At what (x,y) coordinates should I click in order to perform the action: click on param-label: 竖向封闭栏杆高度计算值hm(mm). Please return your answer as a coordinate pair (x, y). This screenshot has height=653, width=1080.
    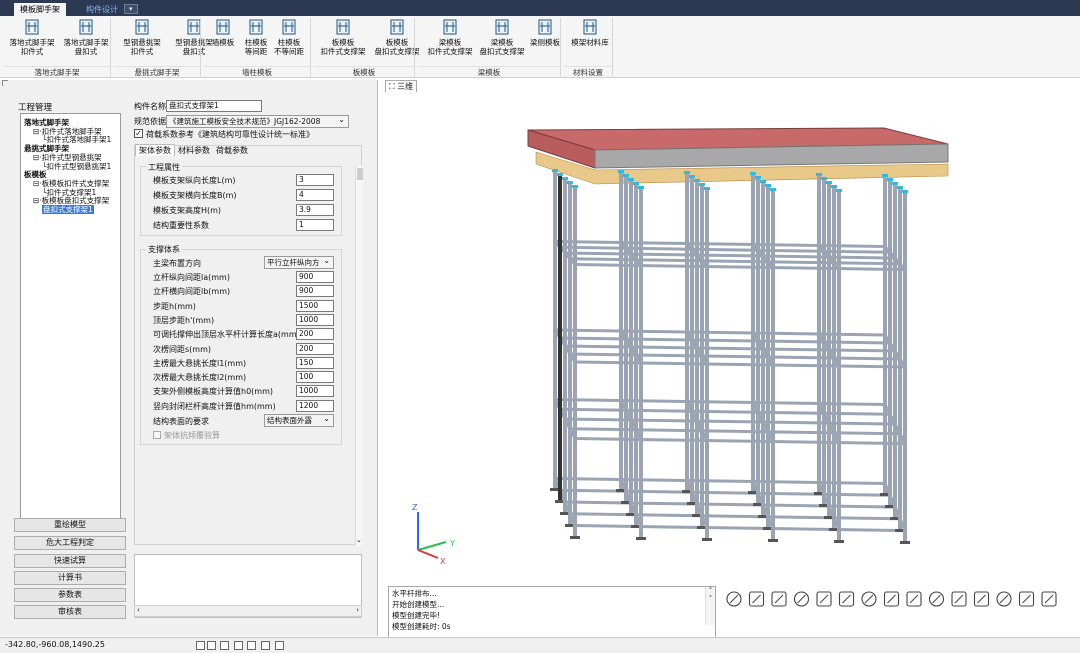
    Looking at the image, I should click on (214, 406).